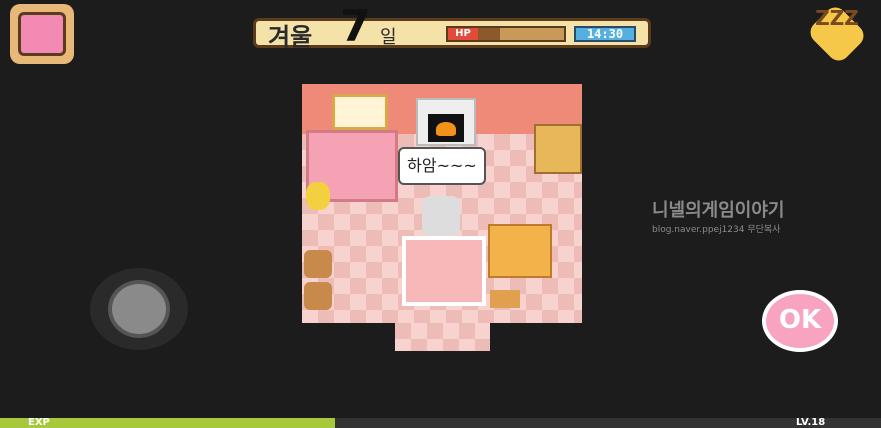  What do you see at coordinates (42, 34) in the screenshot?
I see `journal-book-icon` at bounding box center [42, 34].